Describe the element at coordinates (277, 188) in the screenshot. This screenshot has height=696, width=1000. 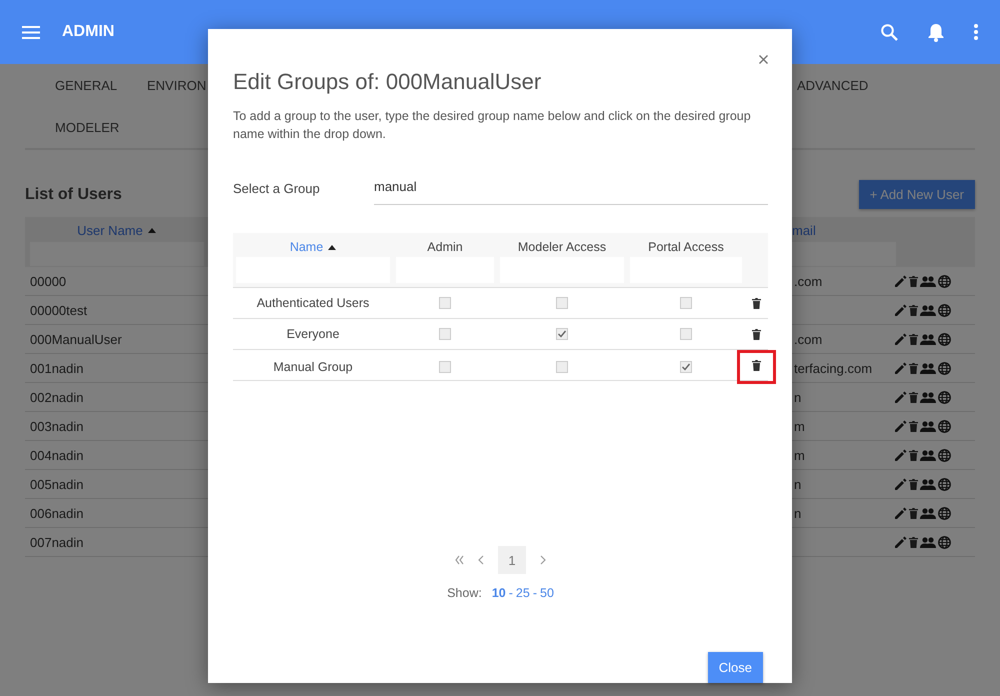
I see `field-label: Select a Group` at that location.